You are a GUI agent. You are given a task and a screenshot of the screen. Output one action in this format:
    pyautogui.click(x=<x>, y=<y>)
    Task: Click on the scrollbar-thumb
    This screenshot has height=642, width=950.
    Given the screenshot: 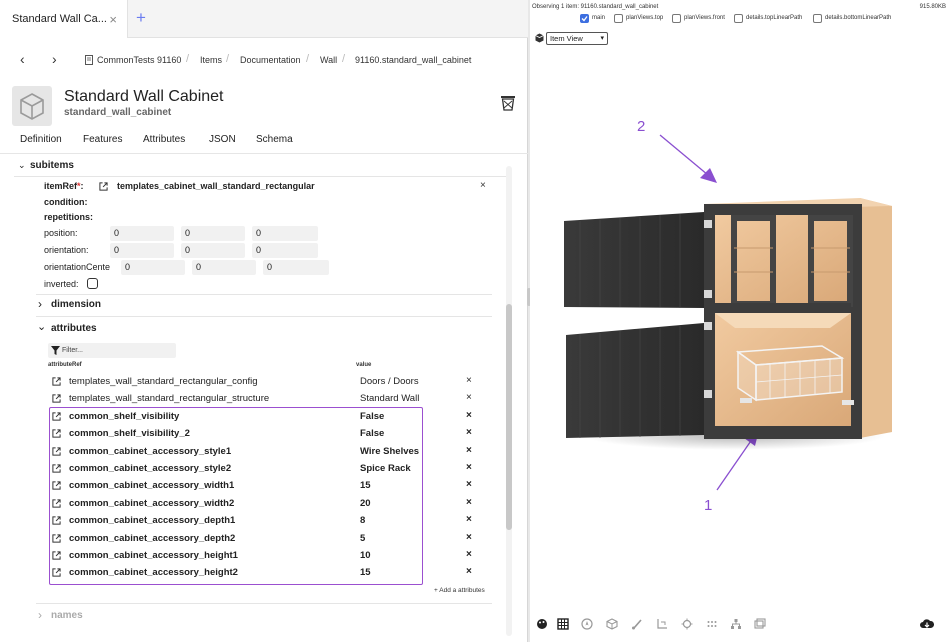 What is the action you would take?
    pyautogui.click(x=509, y=417)
    